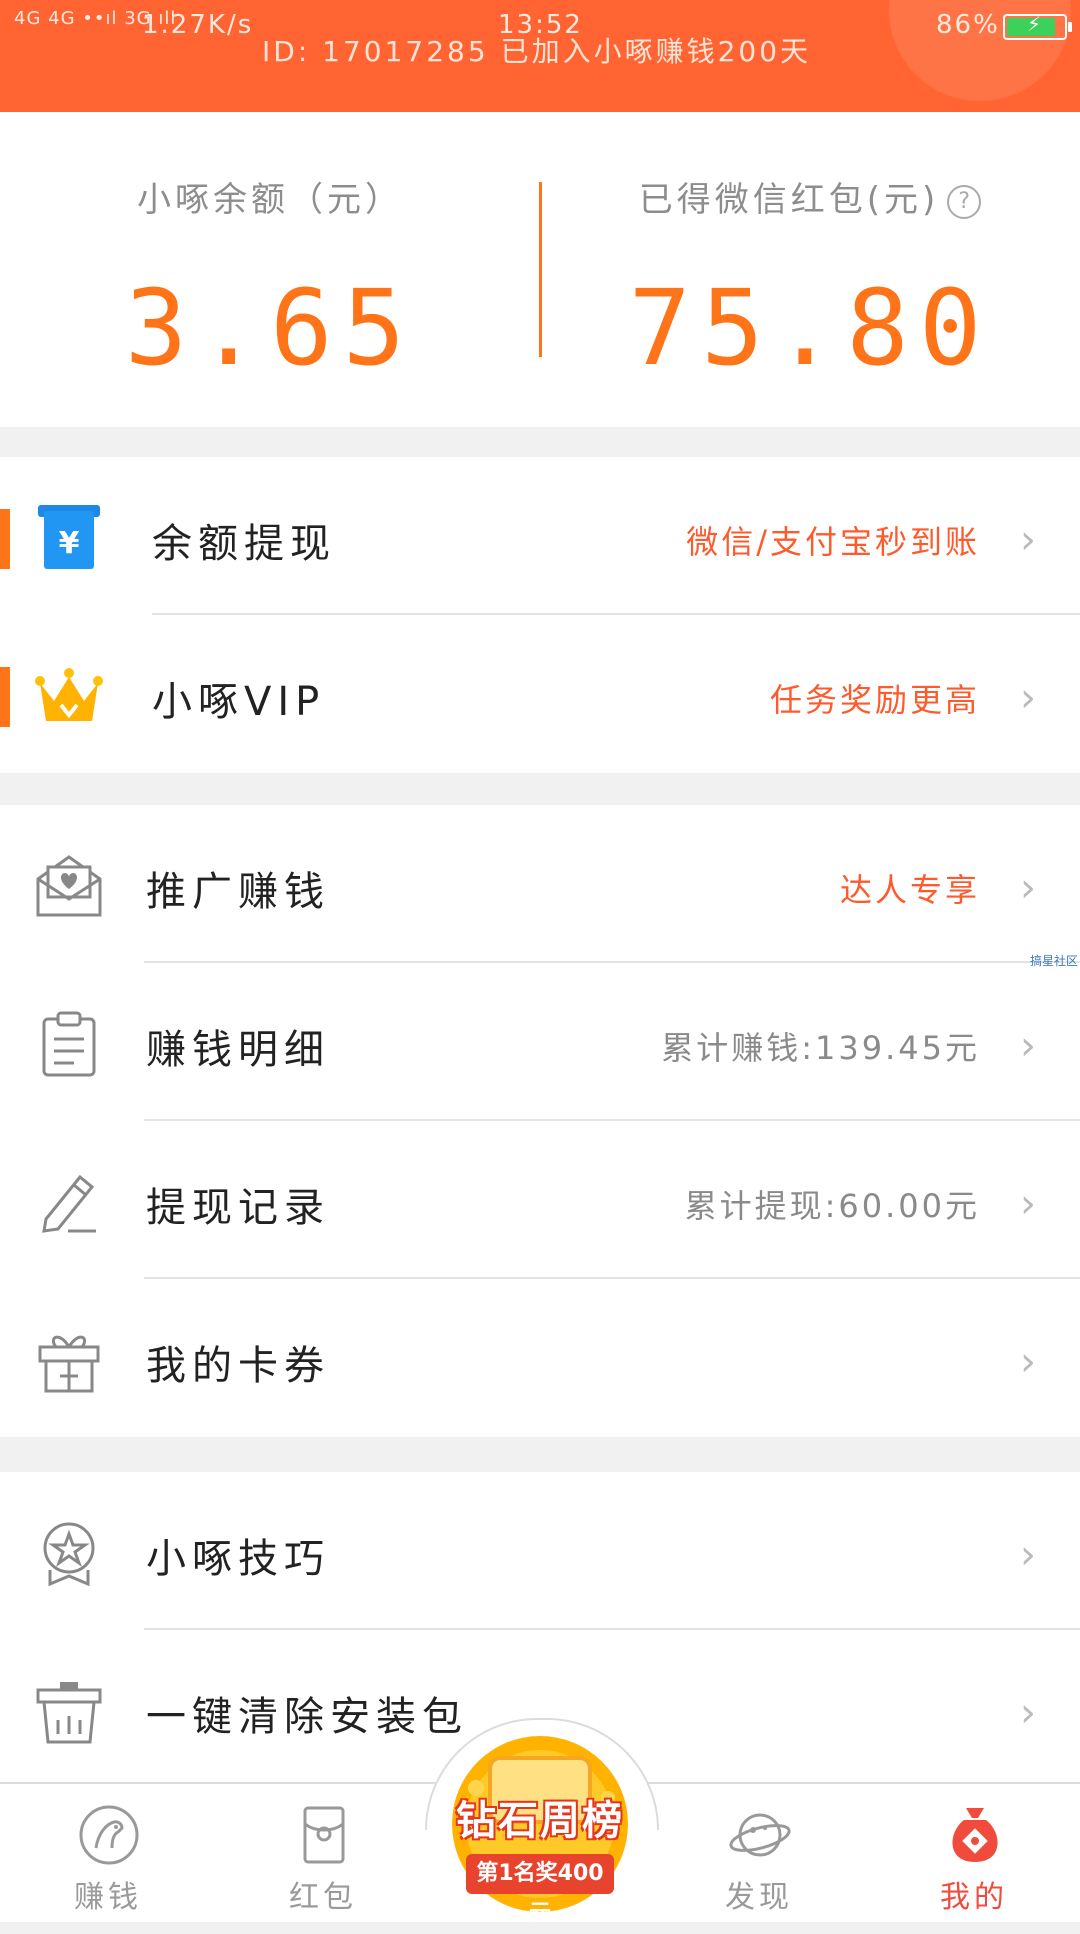 Image resolution: width=1080 pixels, height=1934 pixels. What do you see at coordinates (270, 328) in the screenshot?
I see `balance-value: 3.65` at bounding box center [270, 328].